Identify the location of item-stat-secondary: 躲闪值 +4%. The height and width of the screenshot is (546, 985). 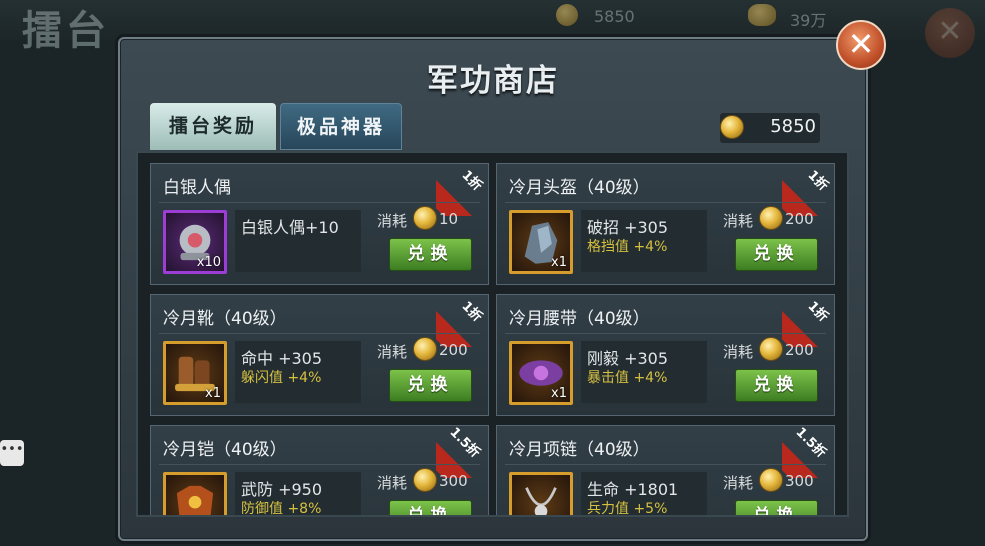
(281, 378).